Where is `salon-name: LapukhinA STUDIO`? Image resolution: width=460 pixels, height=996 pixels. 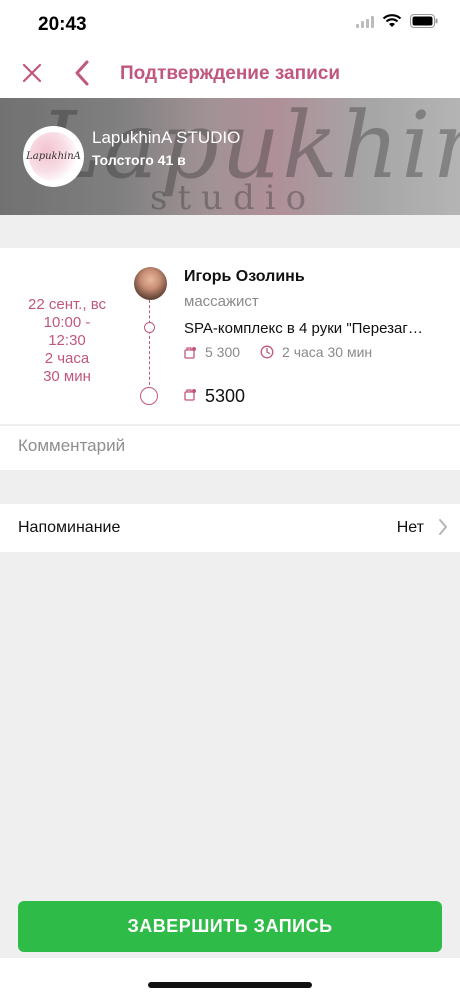
salon-name: LapukhinA STUDIO is located at coordinates (166, 137).